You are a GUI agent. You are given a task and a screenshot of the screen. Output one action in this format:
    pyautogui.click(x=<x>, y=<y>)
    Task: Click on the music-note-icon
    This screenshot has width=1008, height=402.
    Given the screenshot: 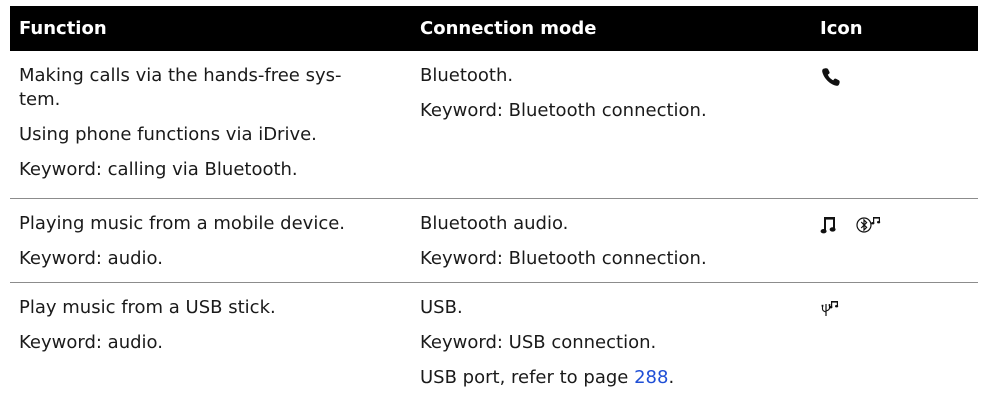 What is the action you would take?
    pyautogui.click(x=829, y=225)
    